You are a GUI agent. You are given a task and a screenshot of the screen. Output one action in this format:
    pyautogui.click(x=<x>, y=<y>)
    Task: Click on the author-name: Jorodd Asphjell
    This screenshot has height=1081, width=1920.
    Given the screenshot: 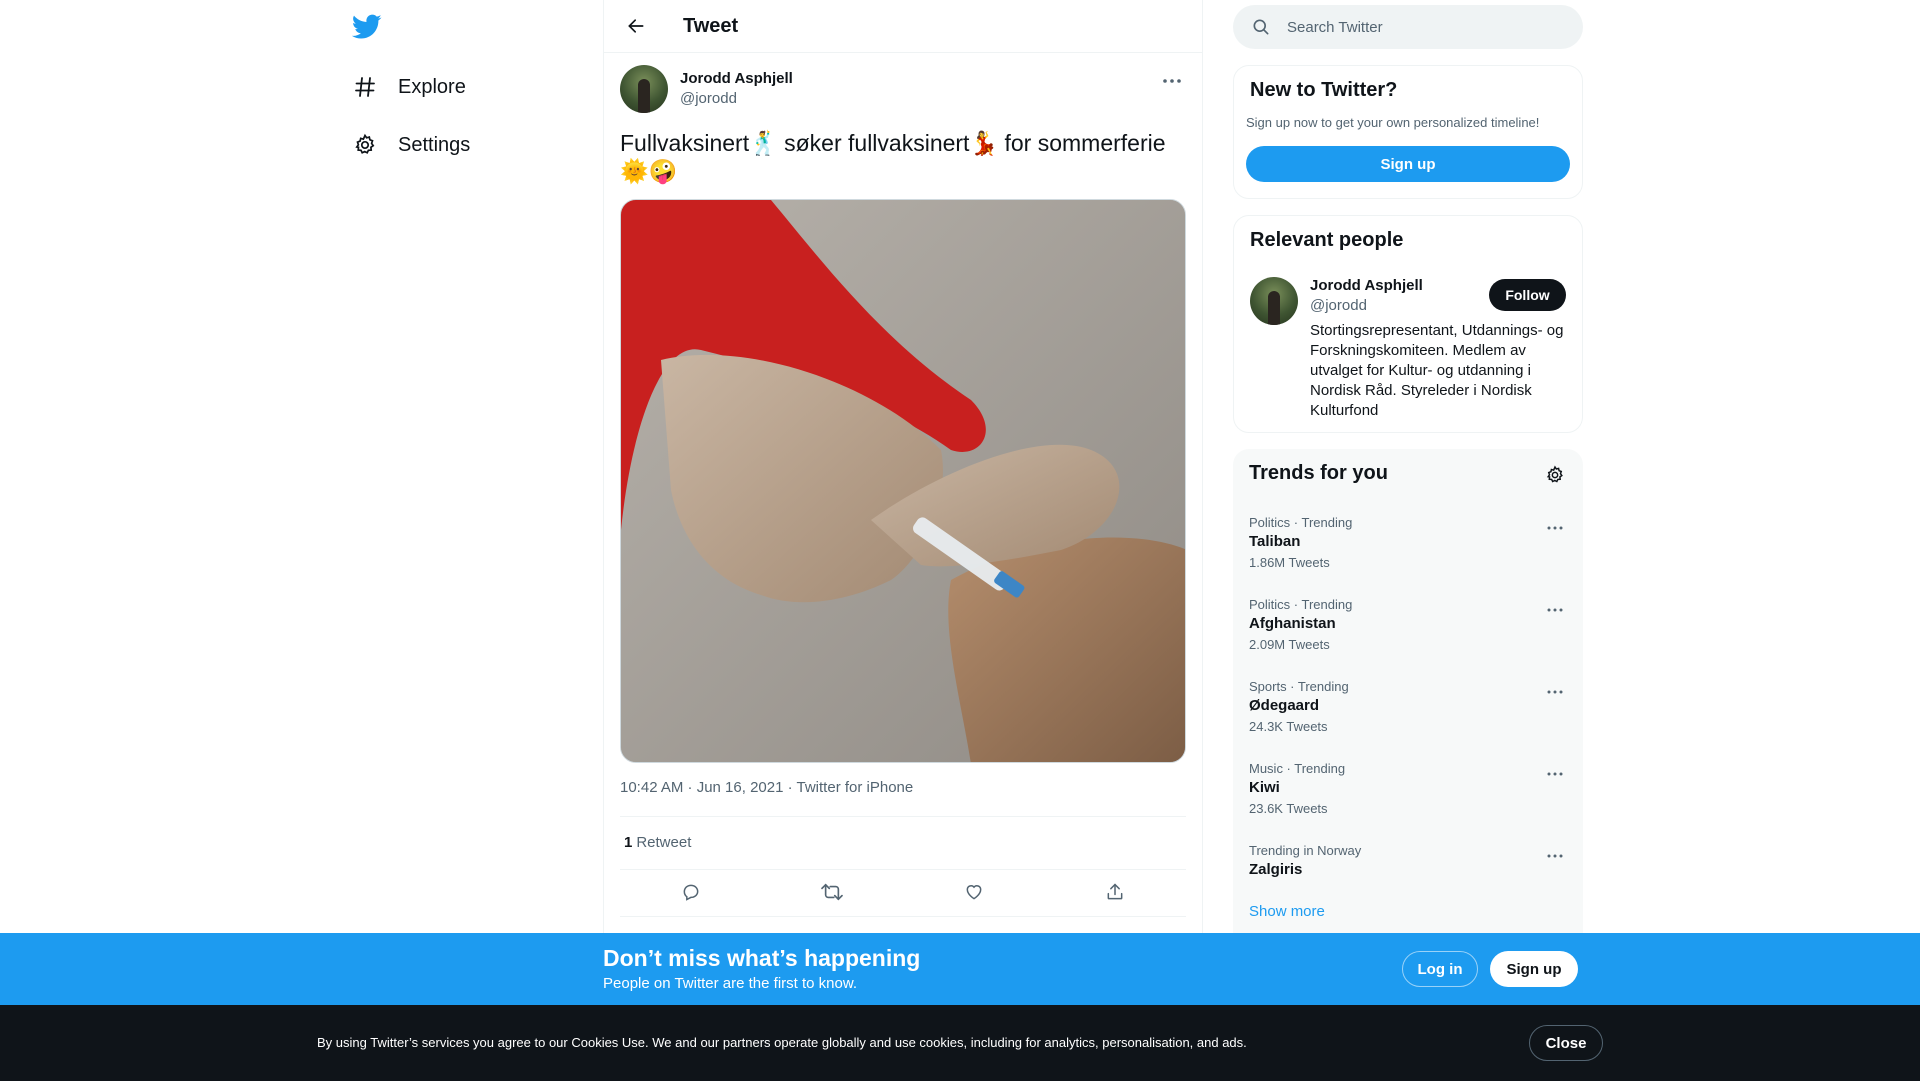 What is the action you would take?
    pyautogui.click(x=736, y=79)
    